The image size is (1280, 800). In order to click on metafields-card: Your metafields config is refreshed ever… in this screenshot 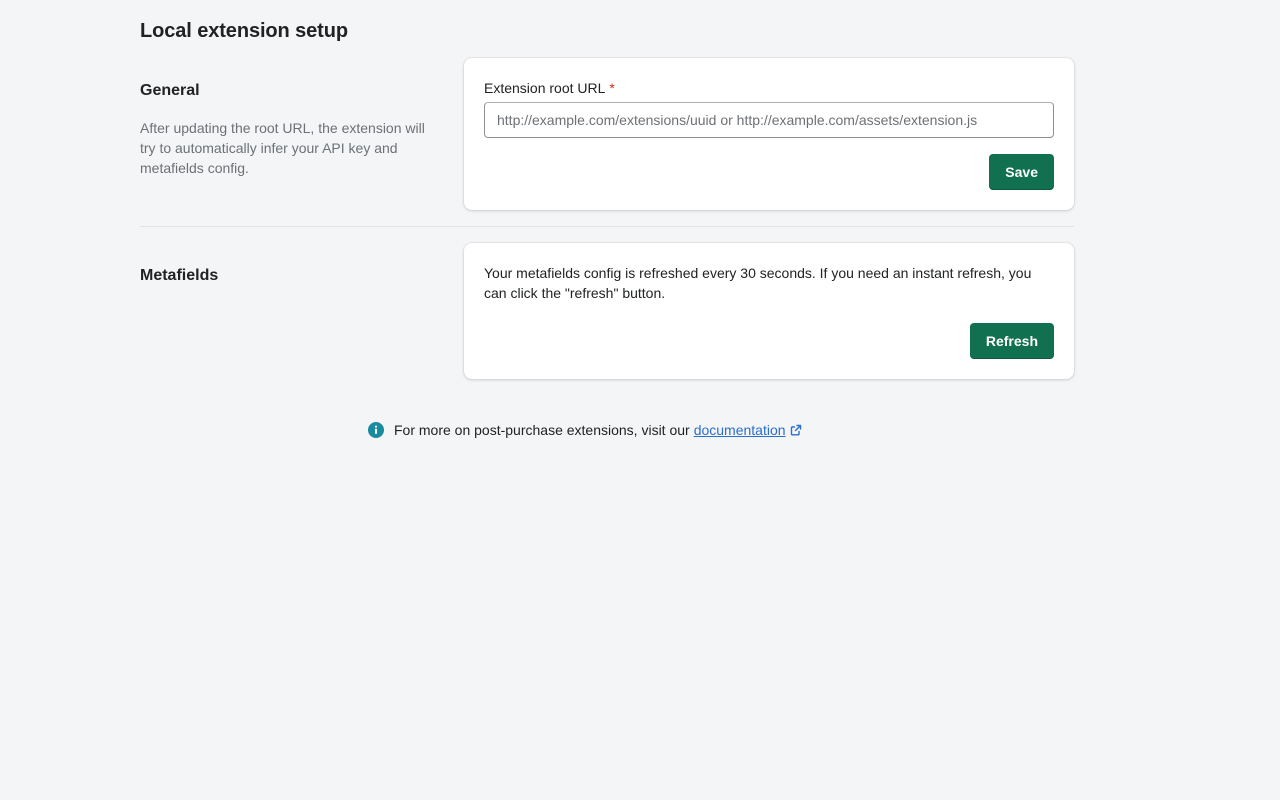, I will do `click(769, 311)`.